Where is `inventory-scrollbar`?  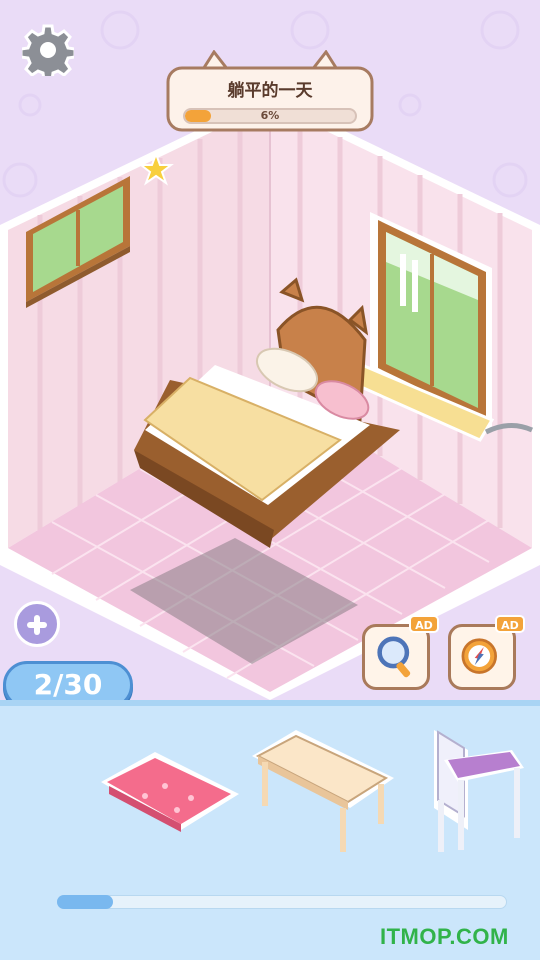 inventory-scrollbar is located at coordinates (282, 902).